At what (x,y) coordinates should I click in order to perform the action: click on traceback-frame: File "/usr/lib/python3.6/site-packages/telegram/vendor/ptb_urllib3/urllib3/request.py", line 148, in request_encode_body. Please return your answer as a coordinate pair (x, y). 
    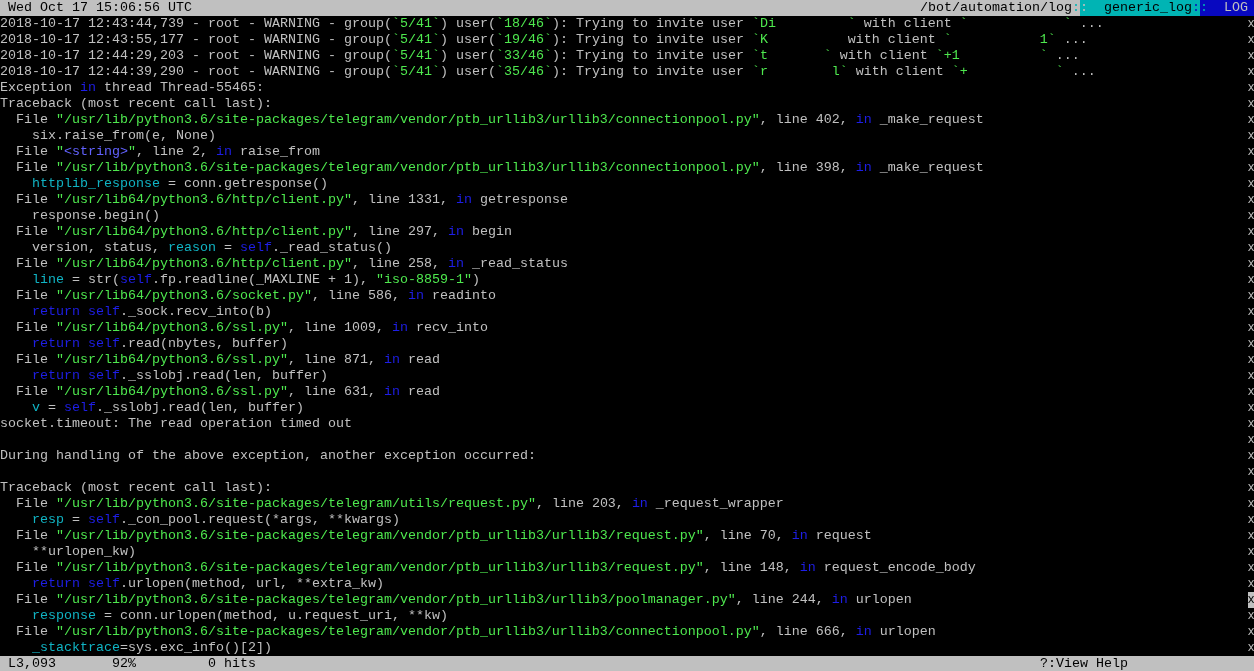
    Looking at the image, I should click on (496, 567).